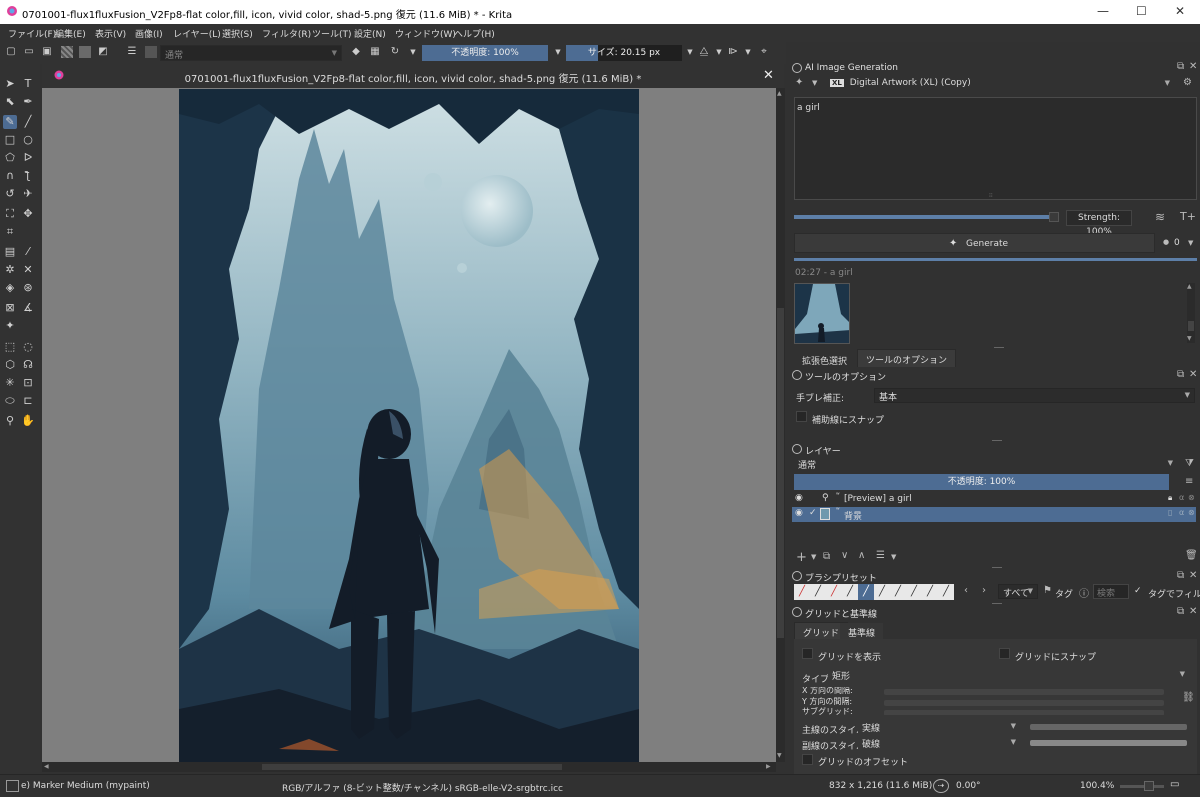  I want to click on chevron-right-icon: ›, so click(984, 590).